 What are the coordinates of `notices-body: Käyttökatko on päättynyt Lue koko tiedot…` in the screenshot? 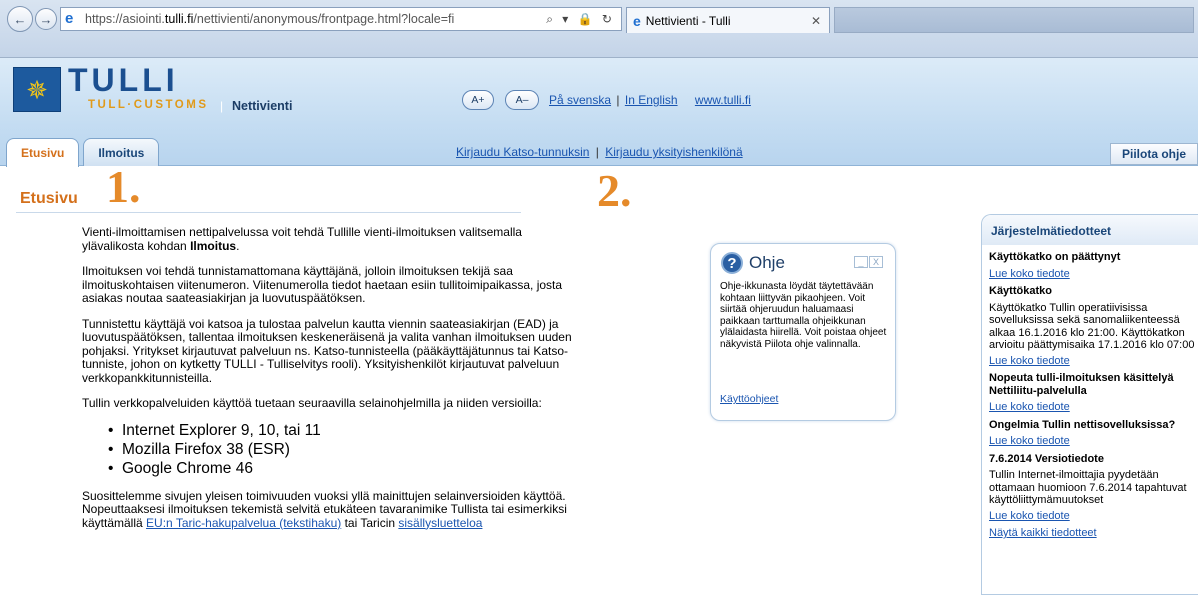 It's located at (1090, 392).